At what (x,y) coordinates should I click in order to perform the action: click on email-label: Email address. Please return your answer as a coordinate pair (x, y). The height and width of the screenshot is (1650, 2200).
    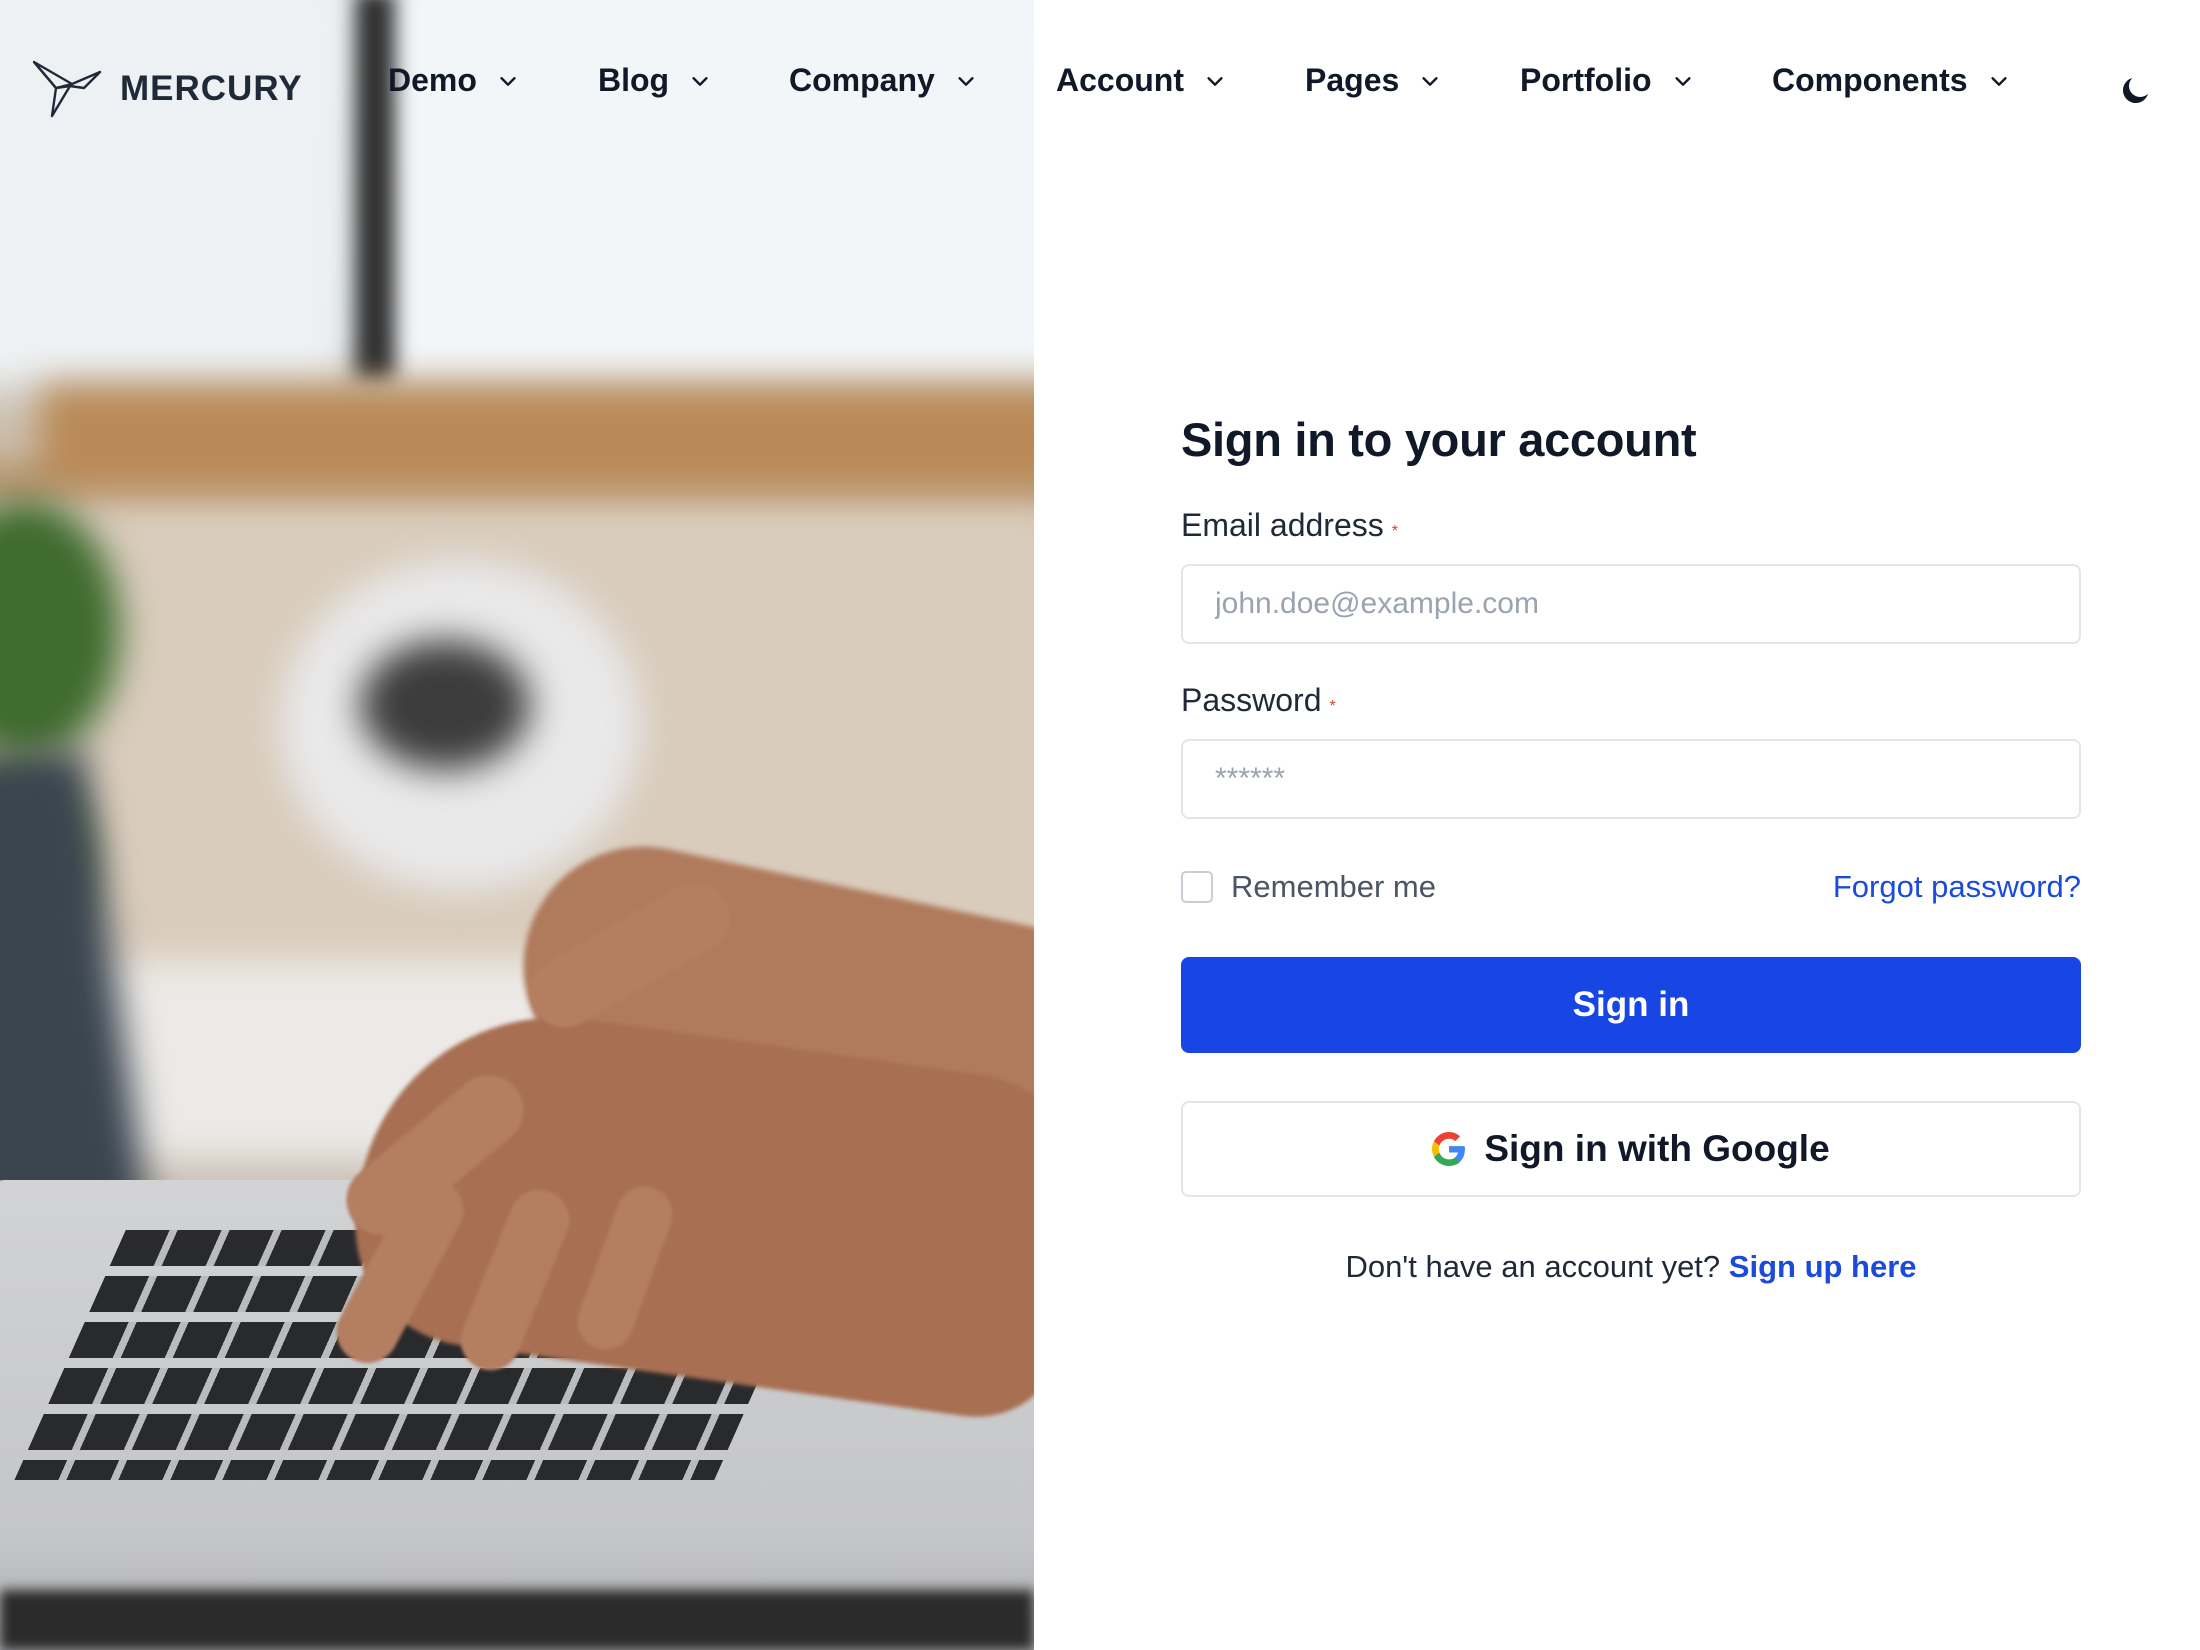
    Looking at the image, I should click on (1282, 525).